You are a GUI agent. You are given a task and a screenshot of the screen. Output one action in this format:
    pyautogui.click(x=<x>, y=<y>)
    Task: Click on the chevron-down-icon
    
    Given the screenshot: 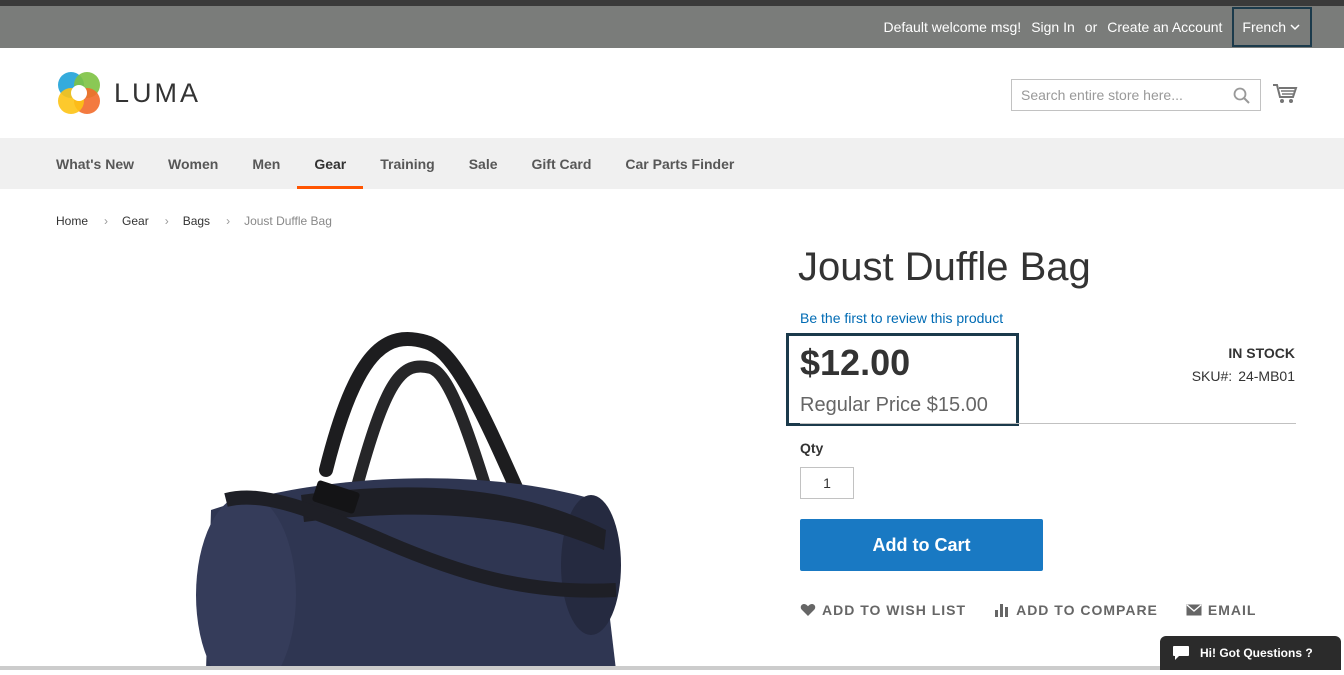 What is the action you would take?
    pyautogui.click(x=1295, y=27)
    